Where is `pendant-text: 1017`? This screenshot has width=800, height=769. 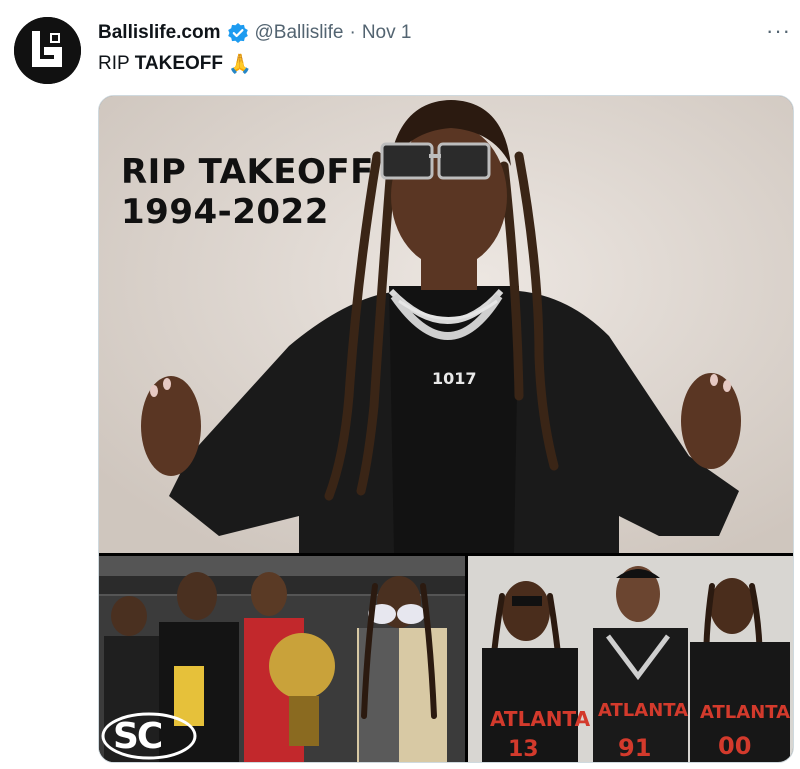
pendant-text: 1017 is located at coordinates (454, 378).